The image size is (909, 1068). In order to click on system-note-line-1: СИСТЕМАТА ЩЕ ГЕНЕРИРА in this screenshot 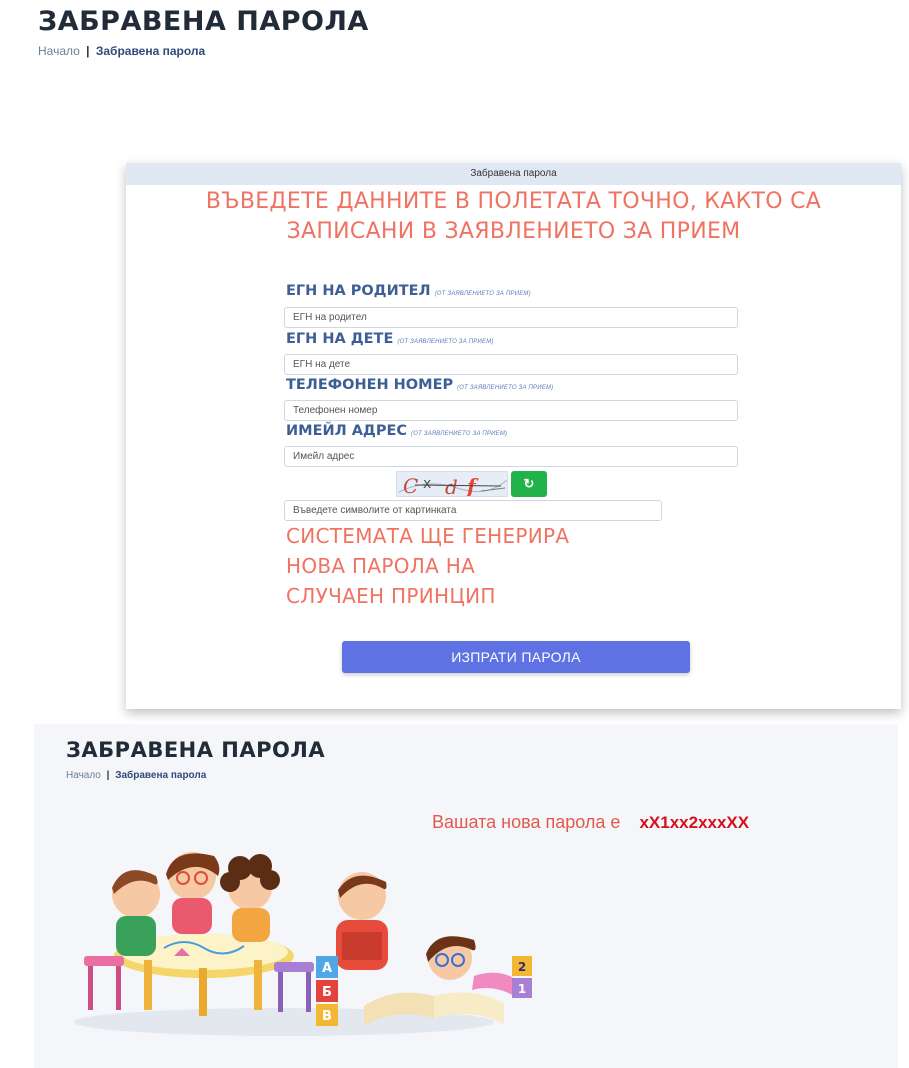, I will do `click(428, 536)`.